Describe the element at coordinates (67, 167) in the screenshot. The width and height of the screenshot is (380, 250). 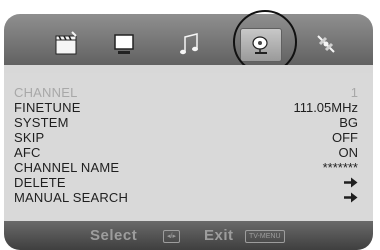
I see `menu-label: CHANNEL NAME` at that location.